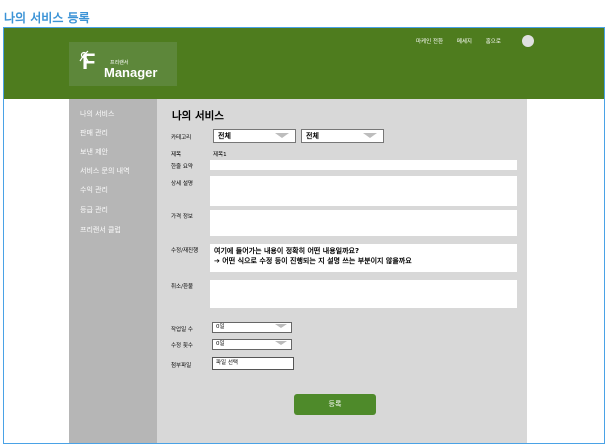 Image resolution: width=610 pixels, height=447 pixels. I want to click on category-select-1: 전체, so click(254, 136).